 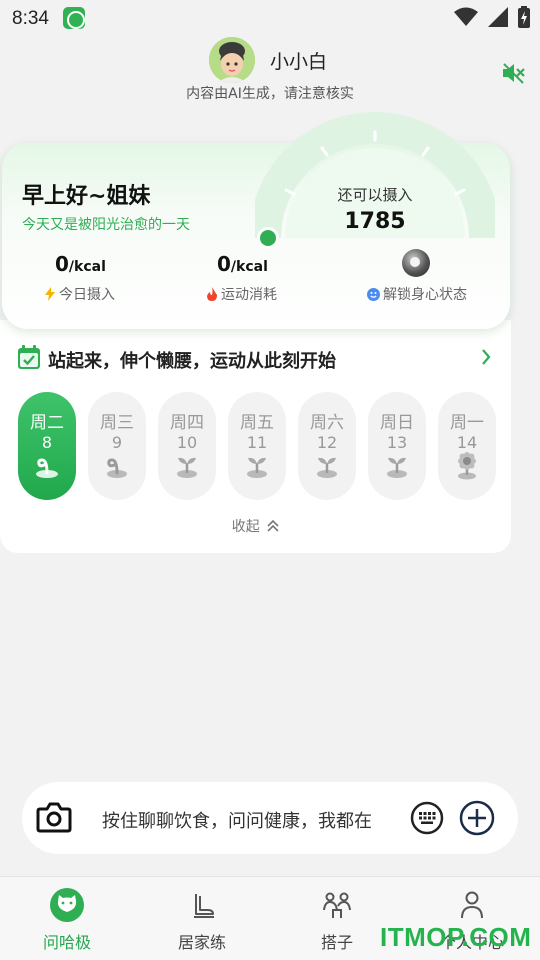 What do you see at coordinates (224, 264) in the screenshot?
I see `burn-value: 0` at bounding box center [224, 264].